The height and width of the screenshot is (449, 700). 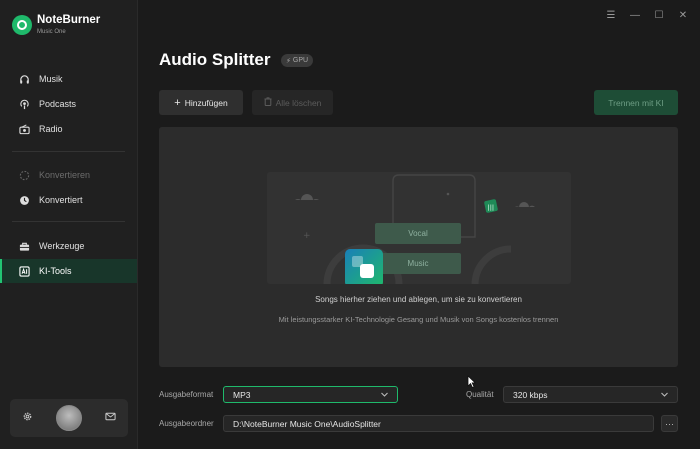 I want to click on sidebar-item-ki-tools: KI-Tools, so click(x=68, y=271).